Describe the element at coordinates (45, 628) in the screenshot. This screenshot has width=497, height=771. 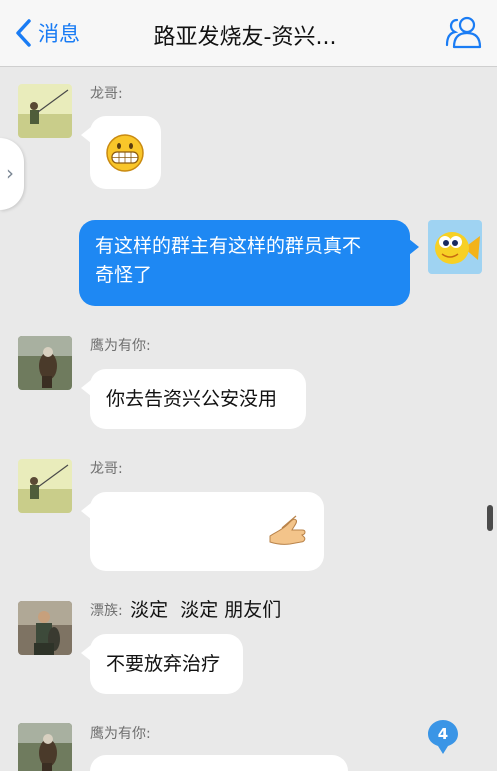
I see `avatar-piaozu` at that location.